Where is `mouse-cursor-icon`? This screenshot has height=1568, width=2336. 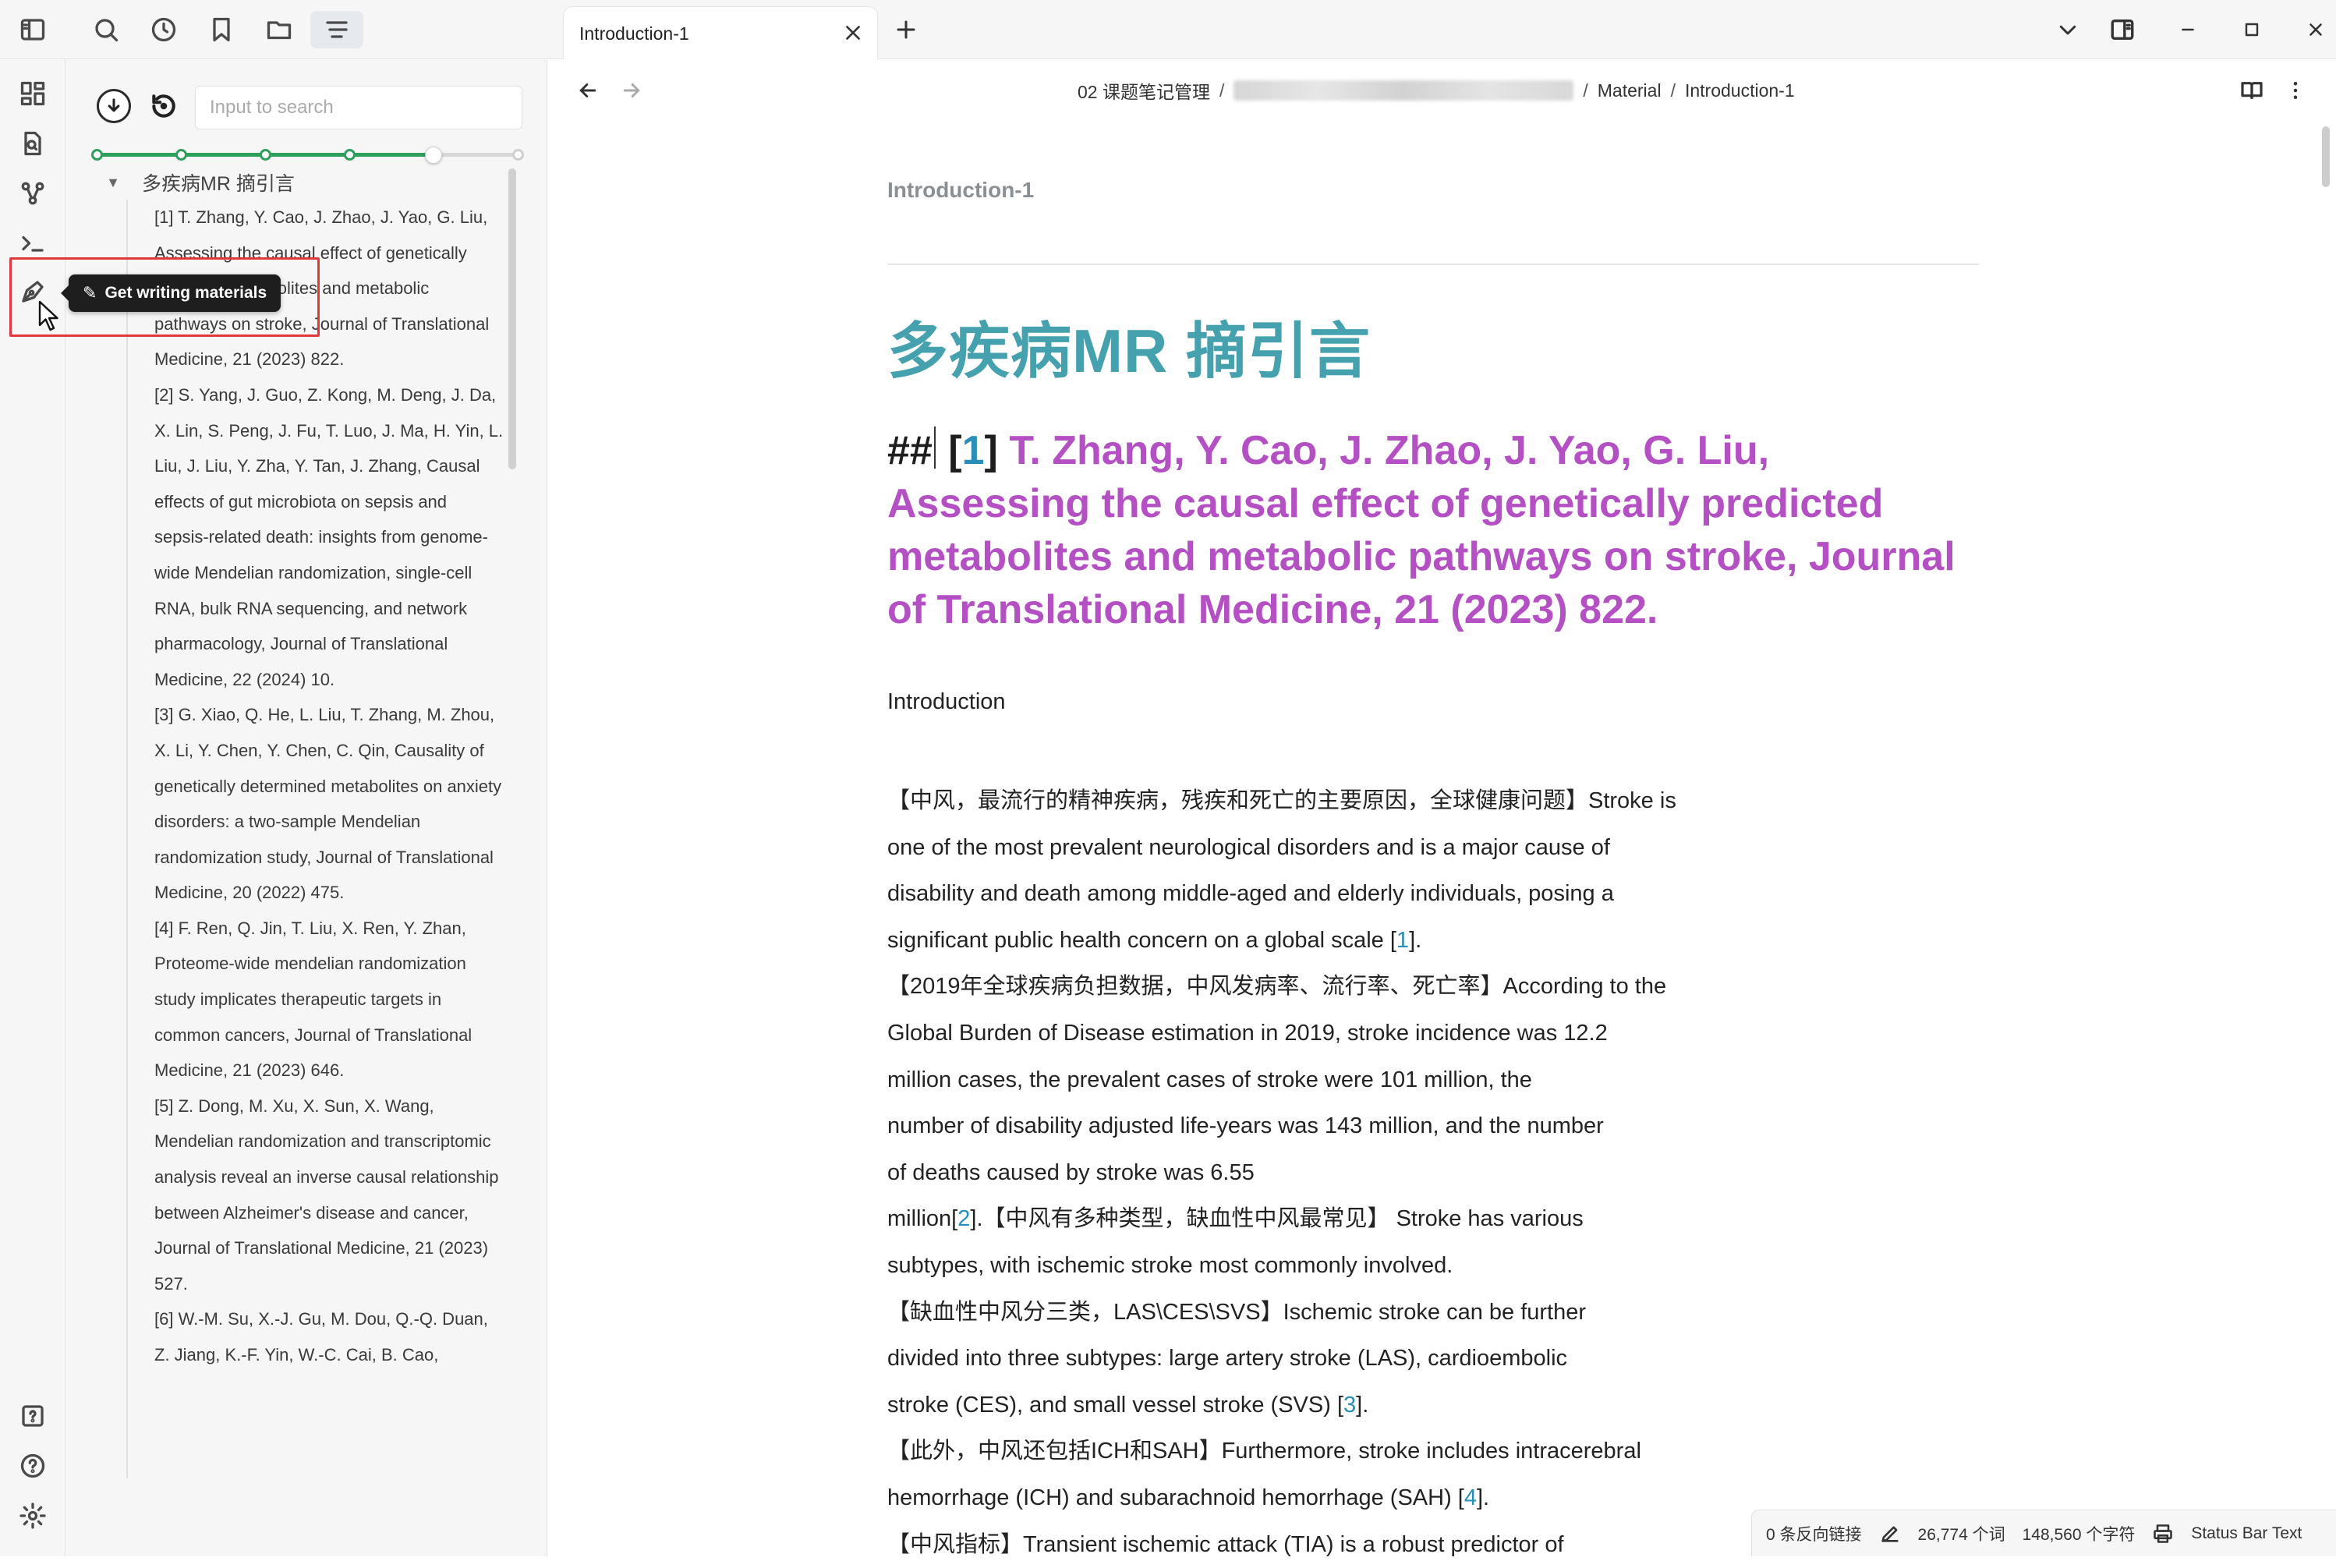 mouse-cursor-icon is located at coordinates (49, 315).